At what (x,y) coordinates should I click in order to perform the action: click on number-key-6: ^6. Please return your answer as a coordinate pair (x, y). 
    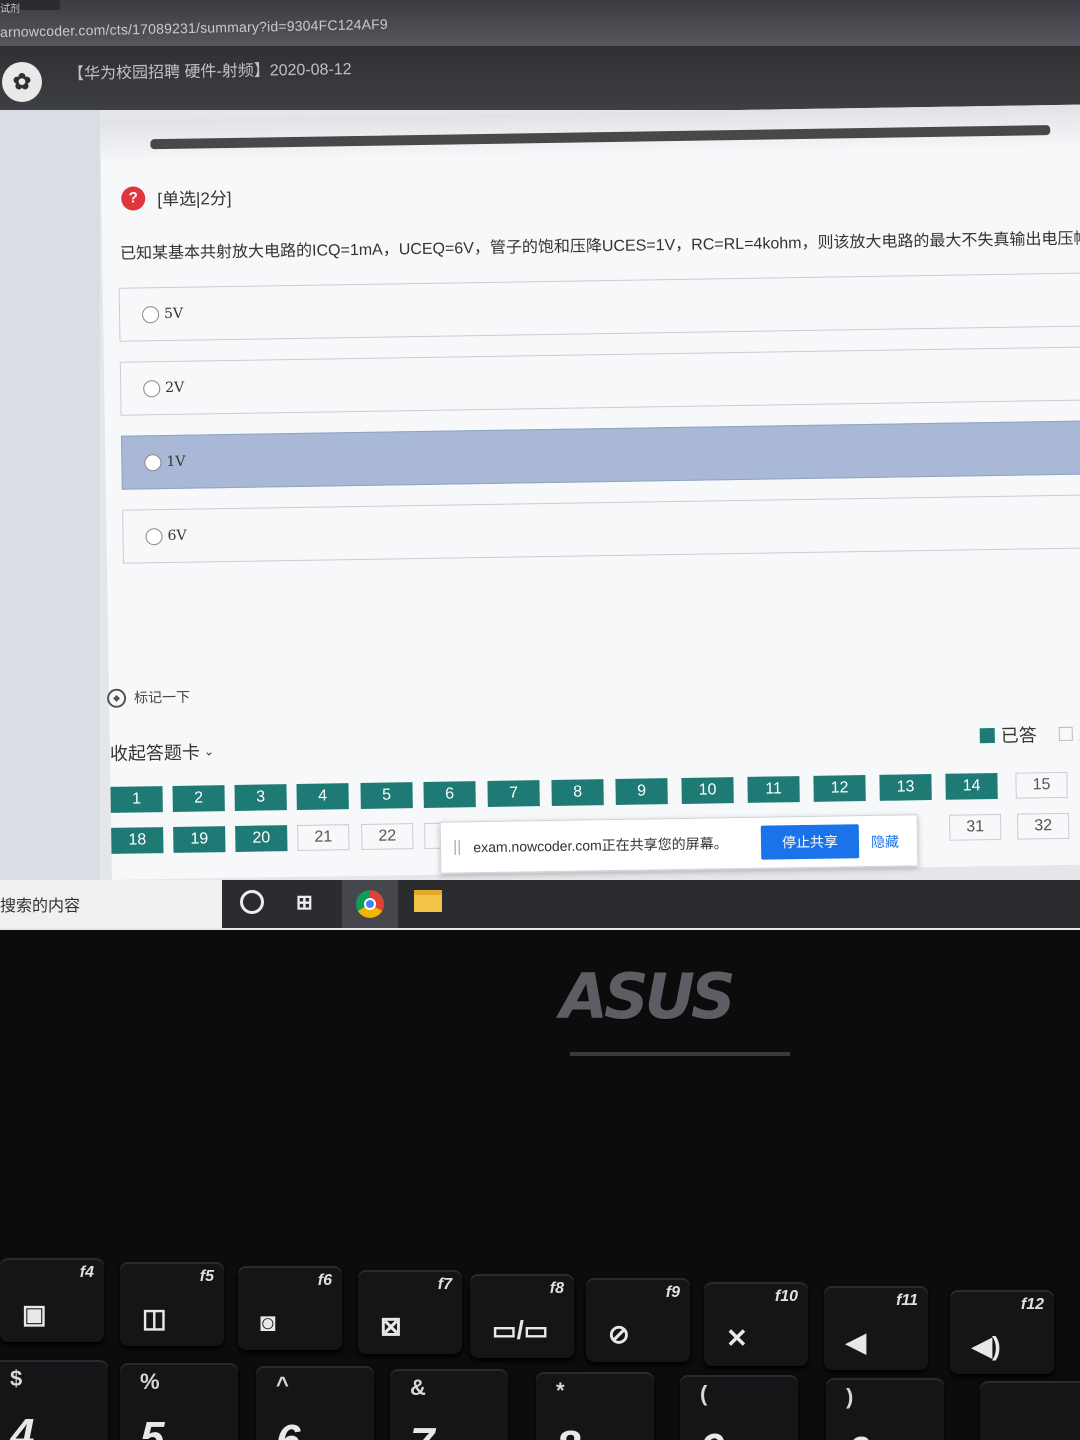
    Looking at the image, I should click on (315, 1403).